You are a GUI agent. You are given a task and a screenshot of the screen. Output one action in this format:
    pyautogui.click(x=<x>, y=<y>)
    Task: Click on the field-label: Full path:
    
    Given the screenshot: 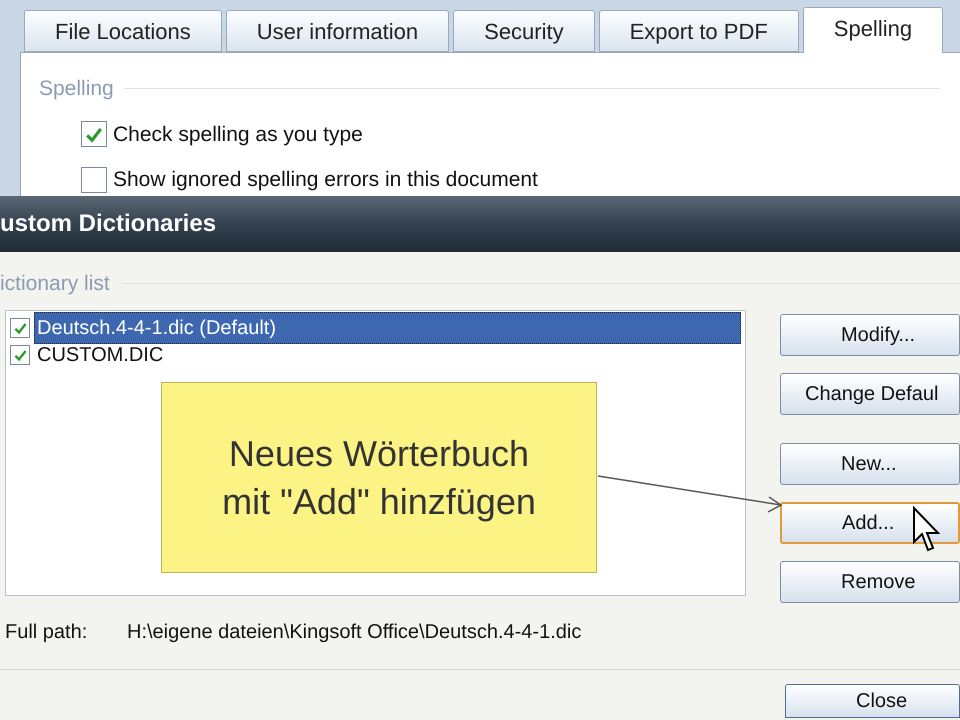 What is the action you would take?
    pyautogui.click(x=46, y=632)
    